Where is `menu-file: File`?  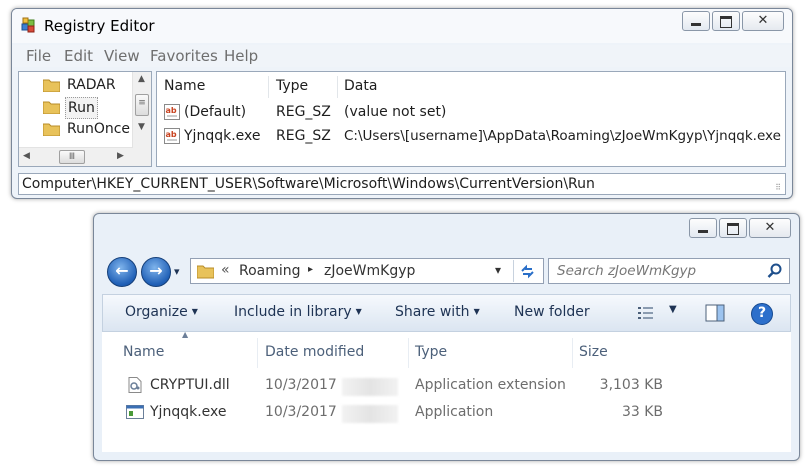
menu-file: File is located at coordinates (38, 56).